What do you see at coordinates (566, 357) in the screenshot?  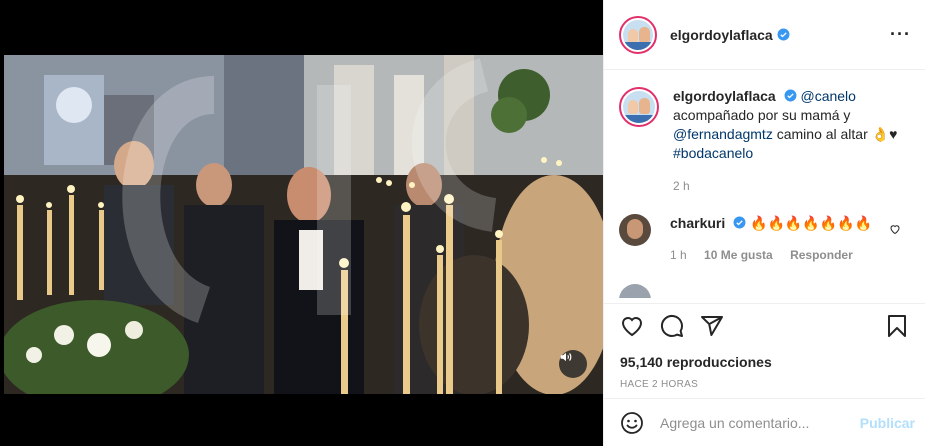 I see `speaker-icon` at bounding box center [566, 357].